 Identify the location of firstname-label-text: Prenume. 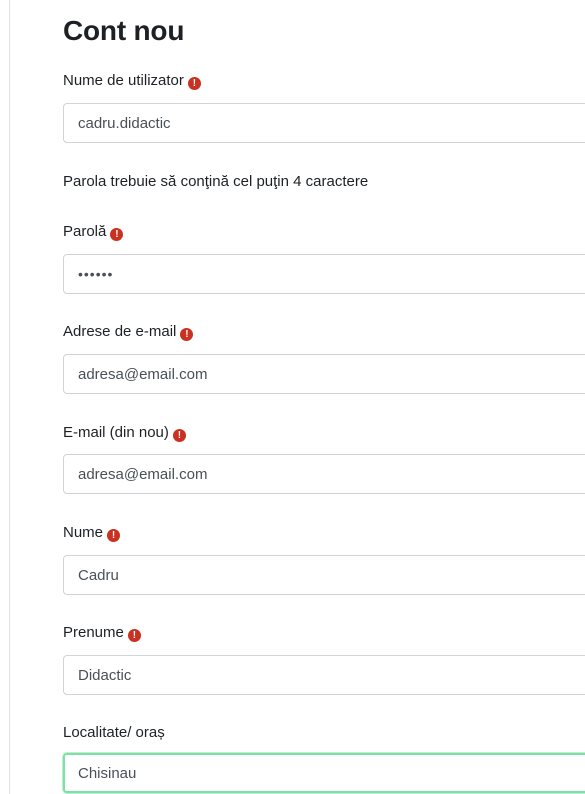
(93, 632).